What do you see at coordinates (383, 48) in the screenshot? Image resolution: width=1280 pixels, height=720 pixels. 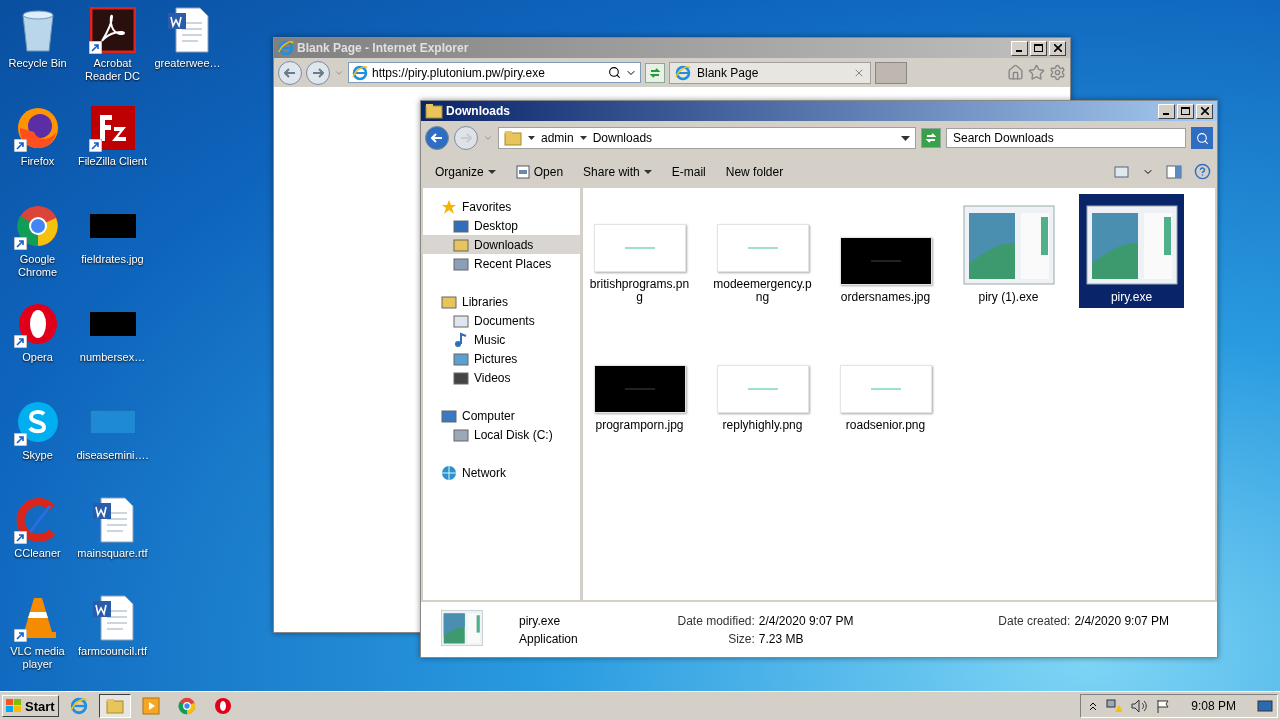 I see `window-title: Blank Page - Internet Explorer` at bounding box center [383, 48].